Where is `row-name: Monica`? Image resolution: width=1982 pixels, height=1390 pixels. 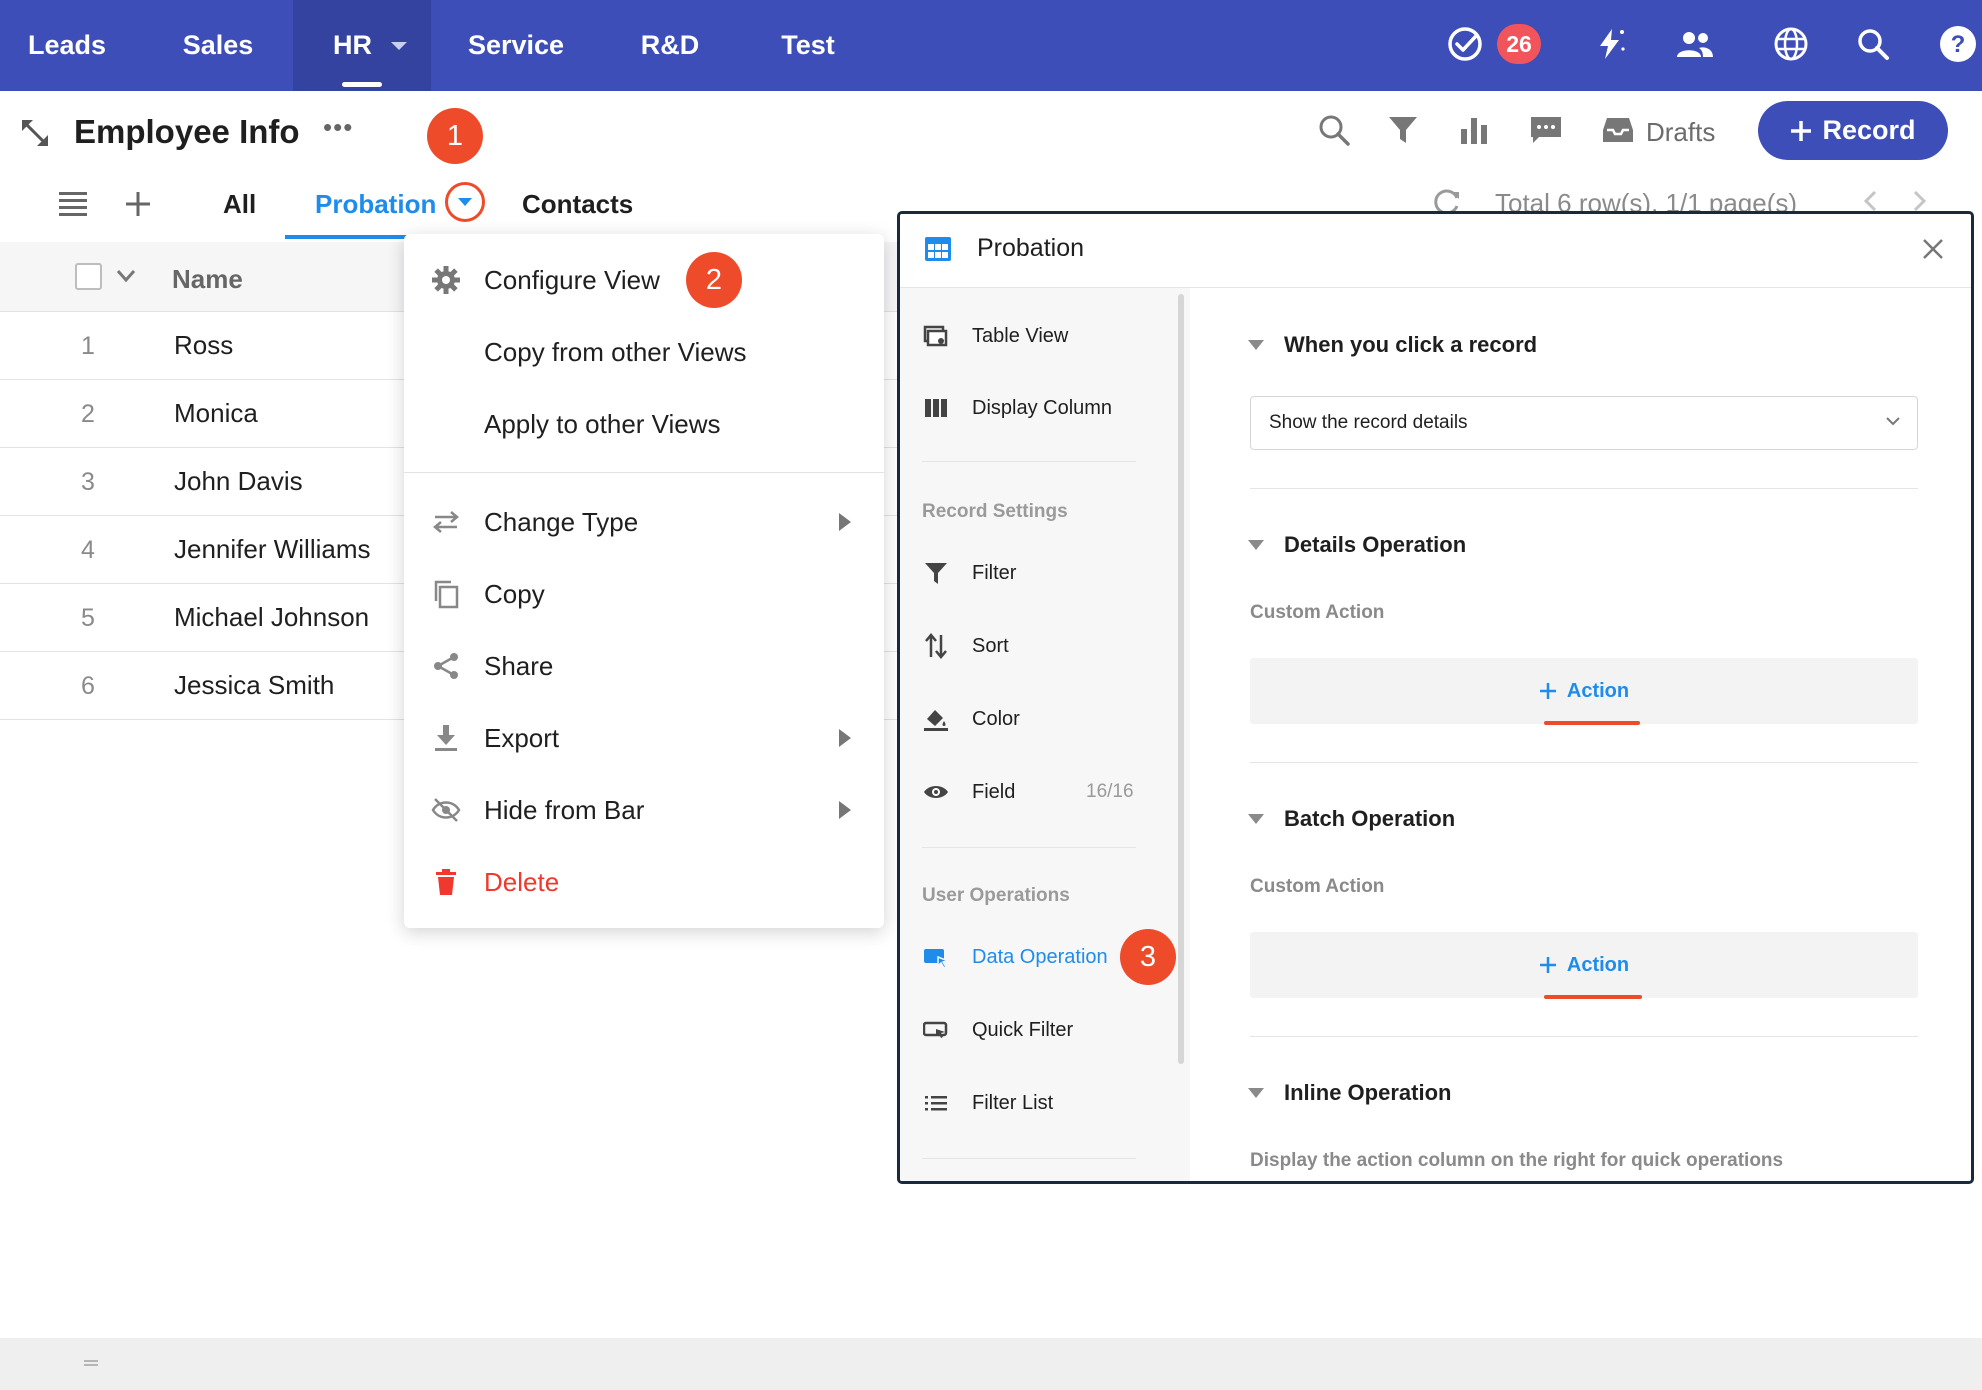
row-name: Monica is located at coordinates (216, 413).